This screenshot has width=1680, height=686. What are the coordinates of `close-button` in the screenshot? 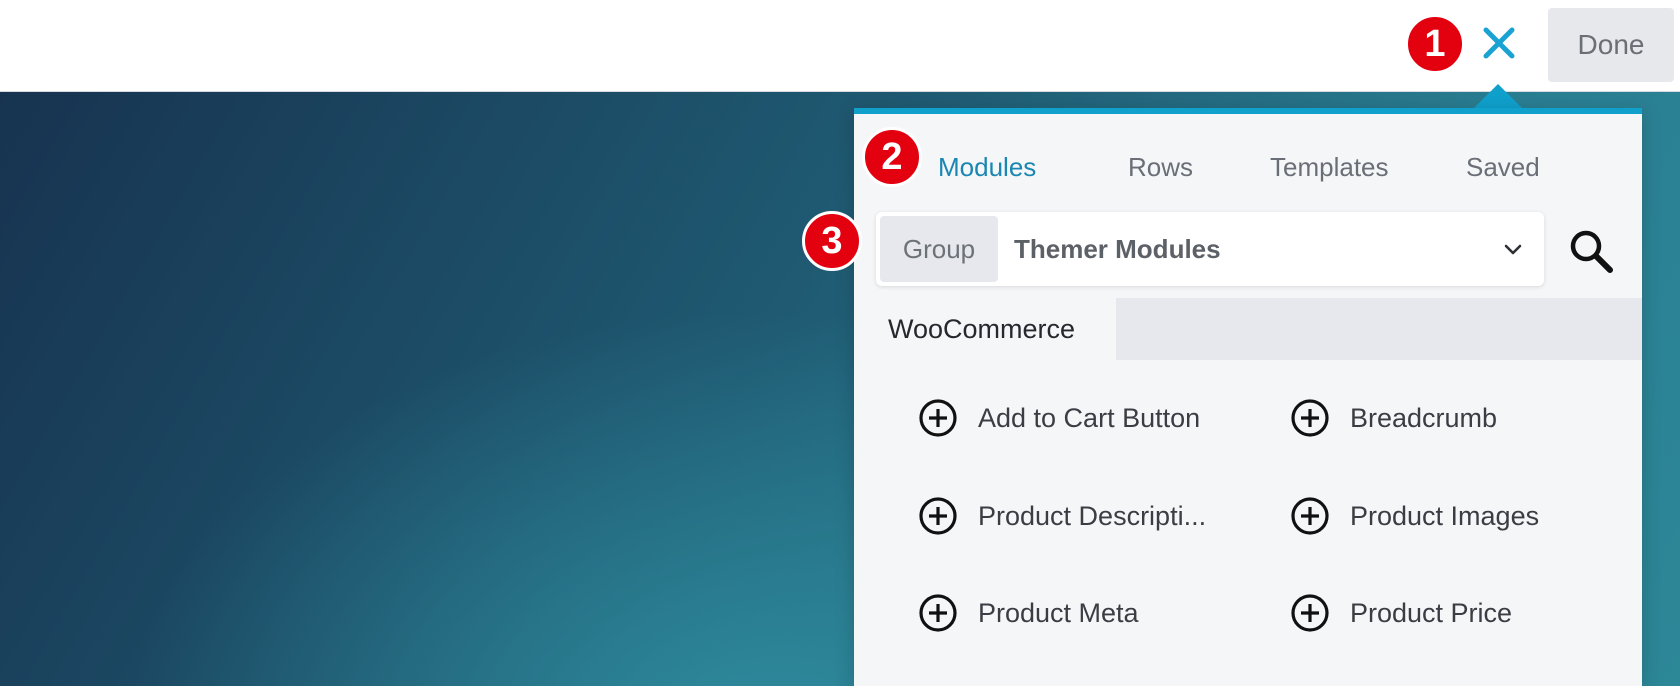 It's located at (1499, 43).